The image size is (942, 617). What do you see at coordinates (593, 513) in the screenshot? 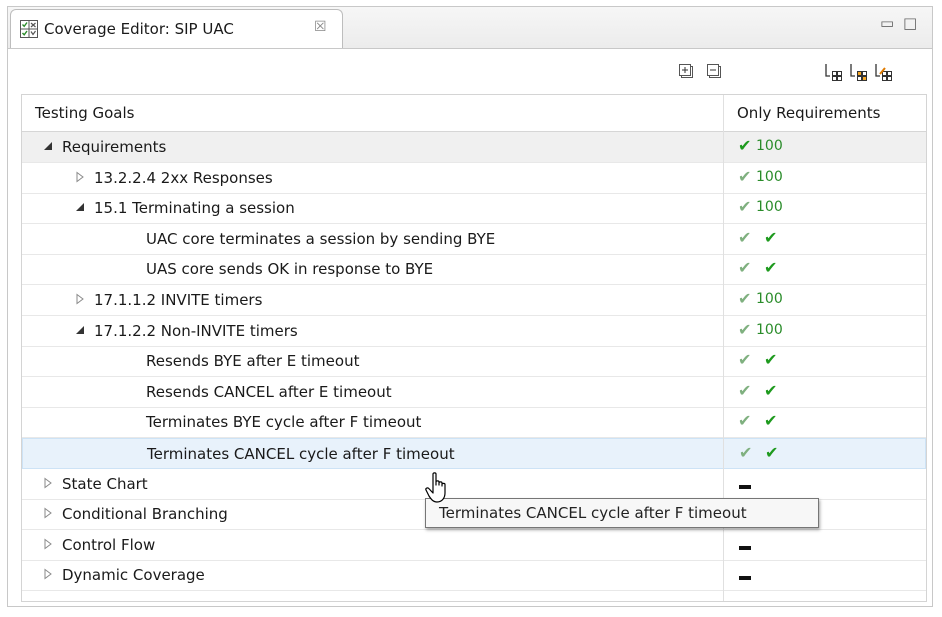
I see `tooltip-text: Terminates CANCEL cycle after F timeout` at bounding box center [593, 513].